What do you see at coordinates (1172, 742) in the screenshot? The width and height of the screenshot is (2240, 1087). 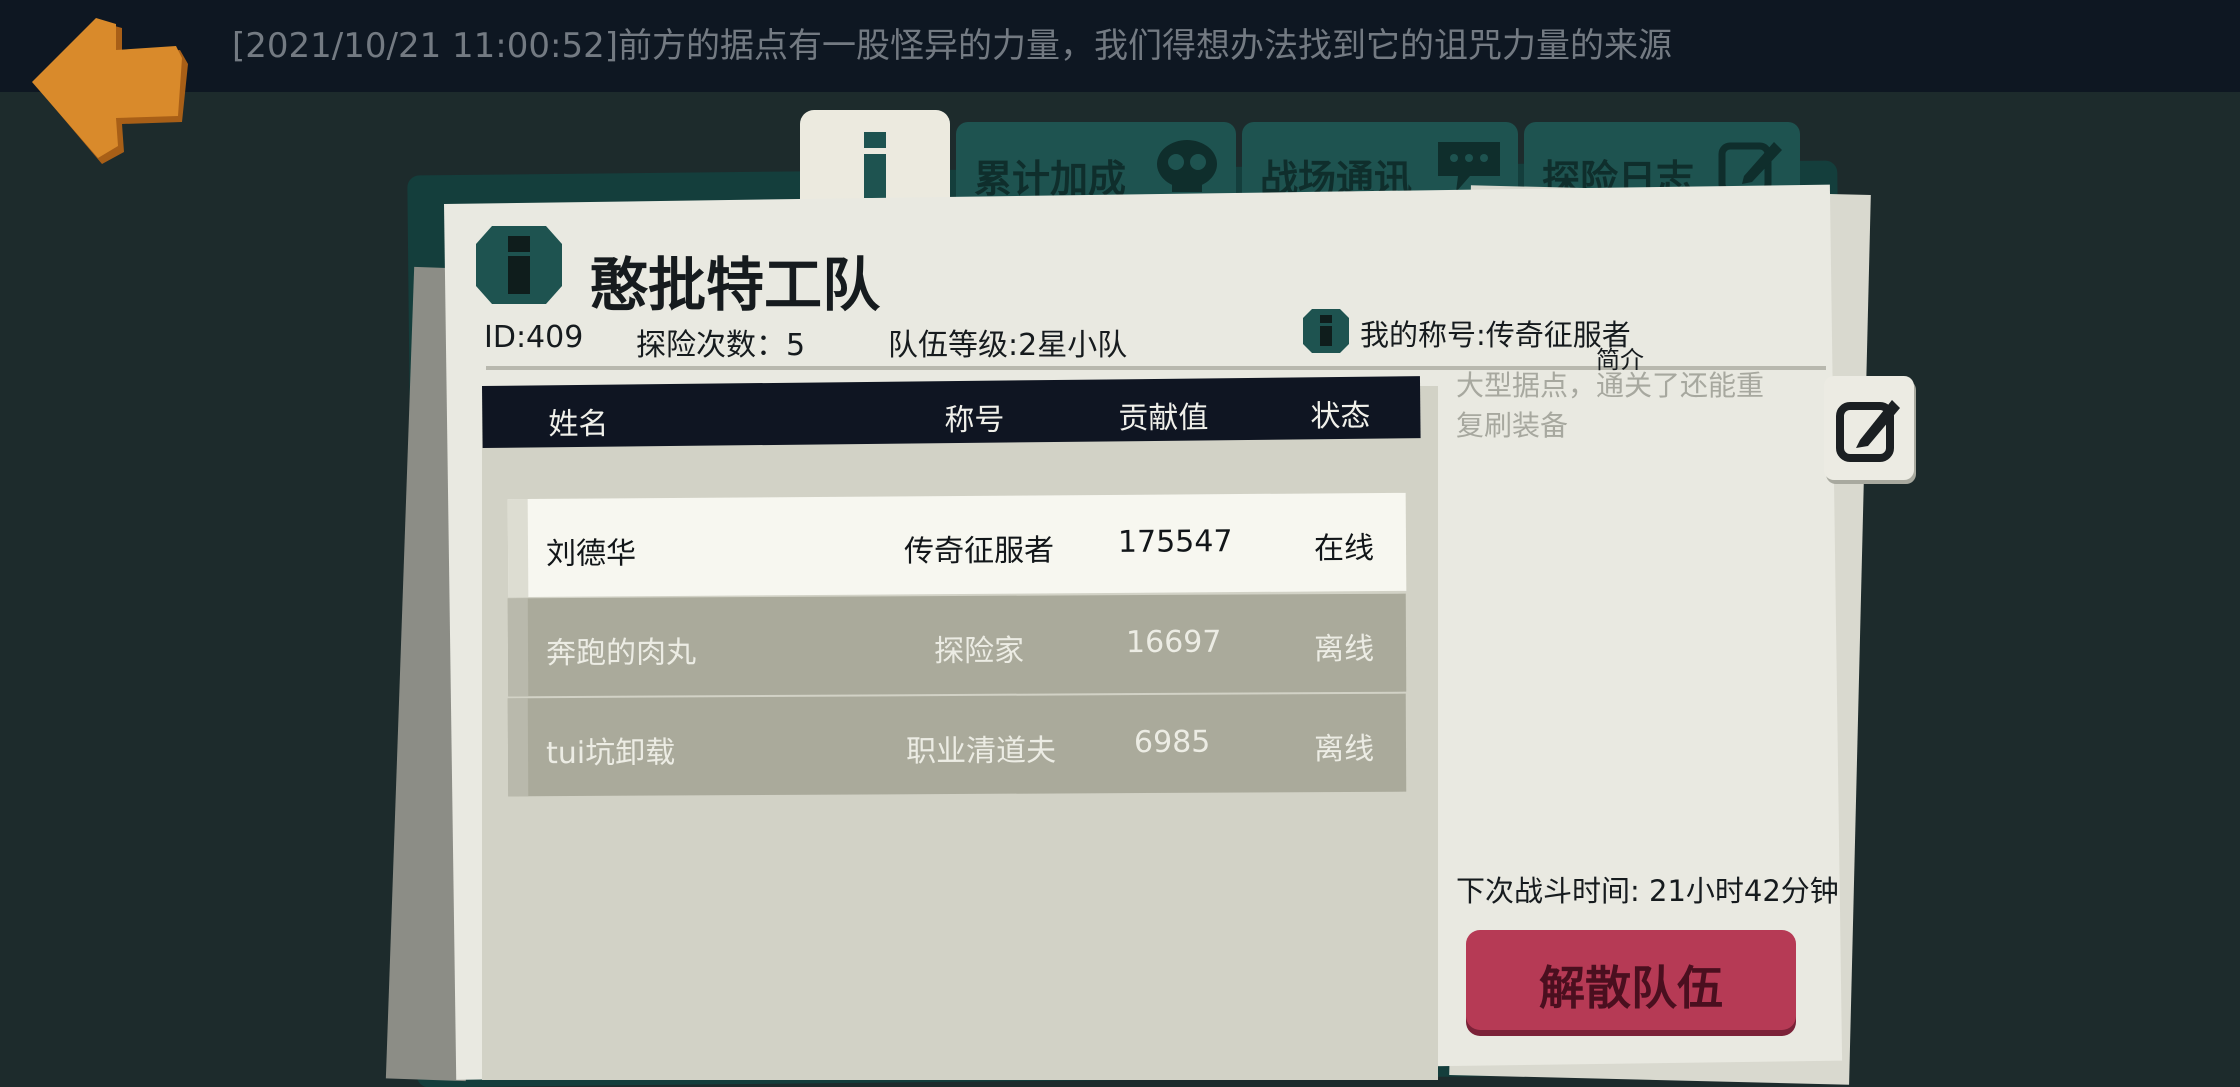 I see `member-contribution: 6985` at bounding box center [1172, 742].